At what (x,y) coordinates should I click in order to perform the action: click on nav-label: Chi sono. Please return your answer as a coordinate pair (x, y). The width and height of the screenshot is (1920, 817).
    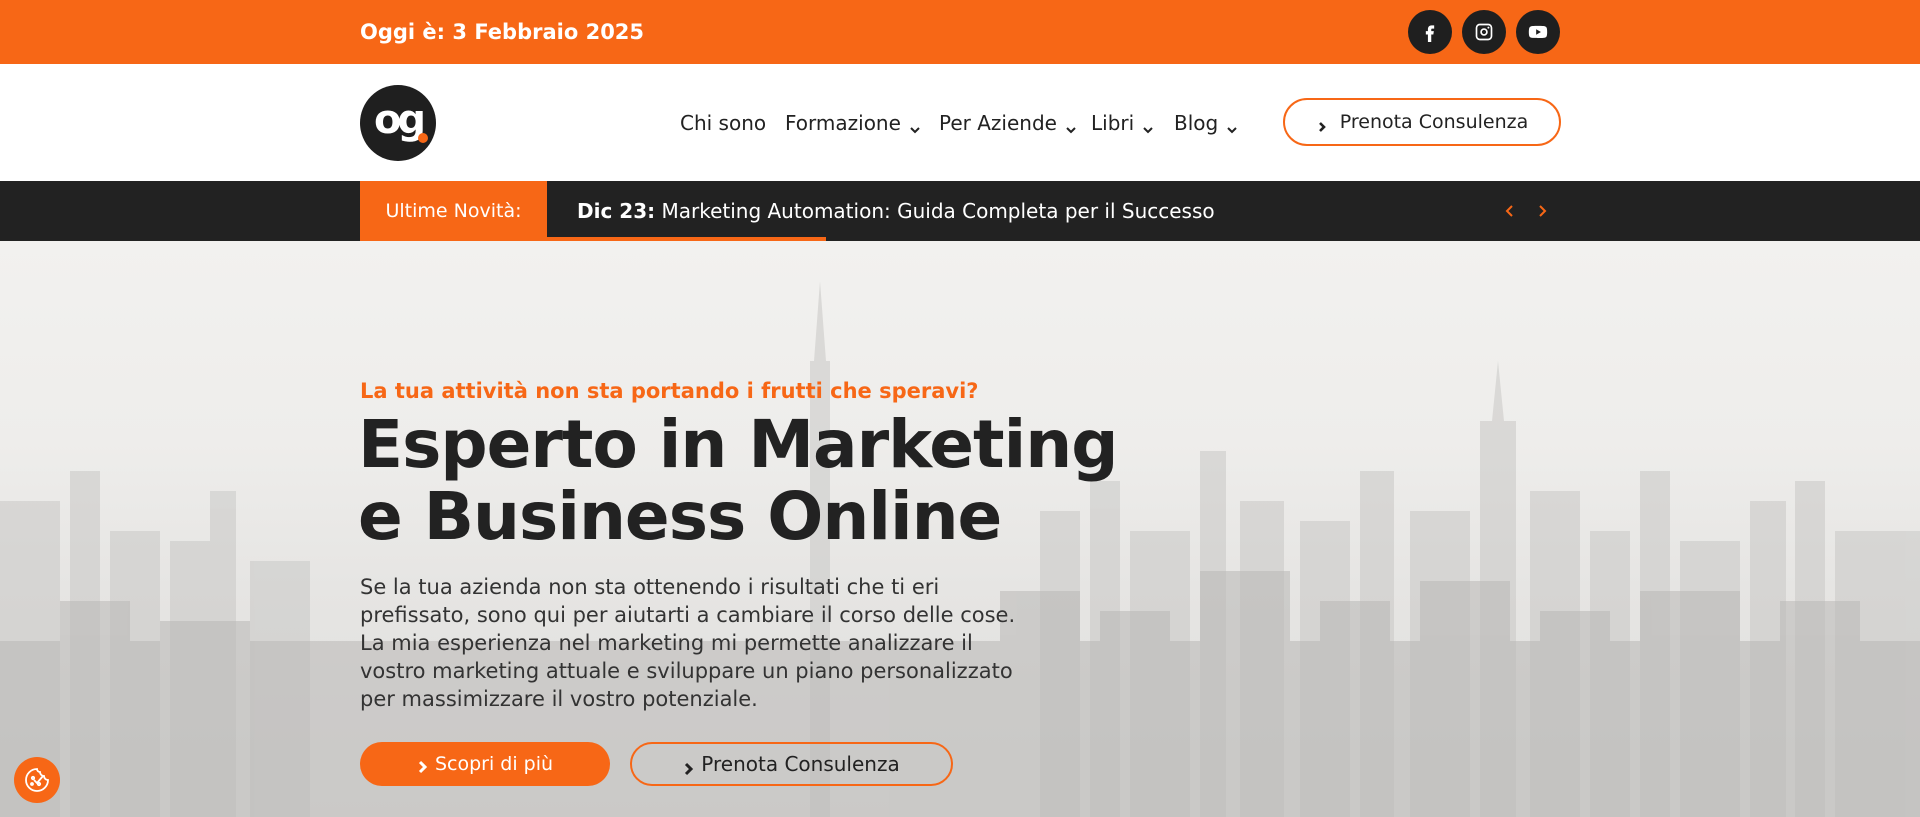
    Looking at the image, I should click on (723, 122).